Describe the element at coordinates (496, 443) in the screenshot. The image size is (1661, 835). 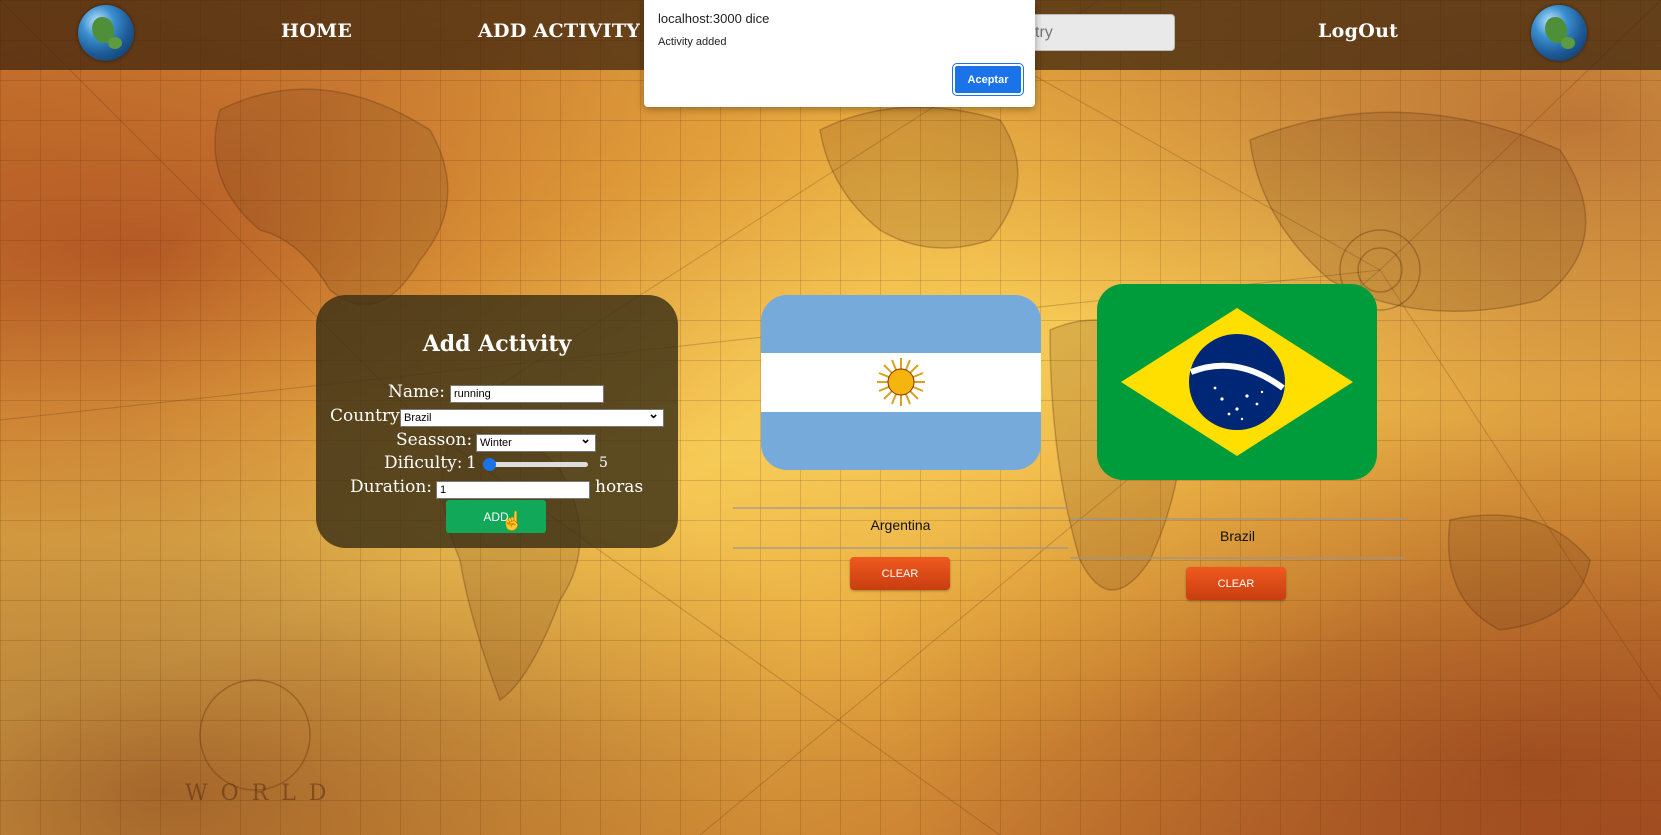
I see `season-select-value: Winter` at that location.